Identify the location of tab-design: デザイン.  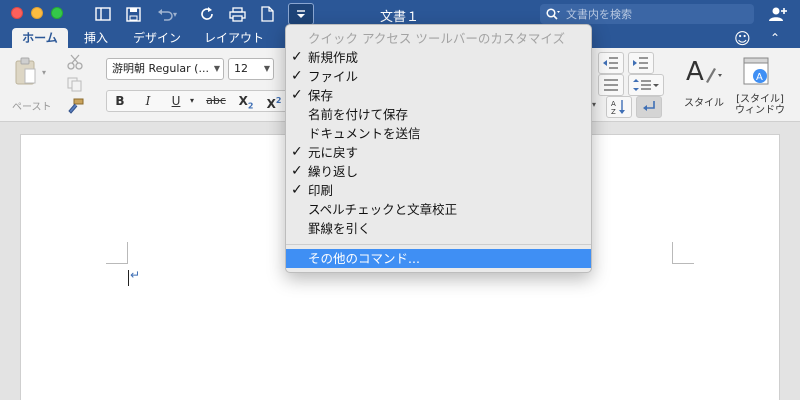
(157, 38).